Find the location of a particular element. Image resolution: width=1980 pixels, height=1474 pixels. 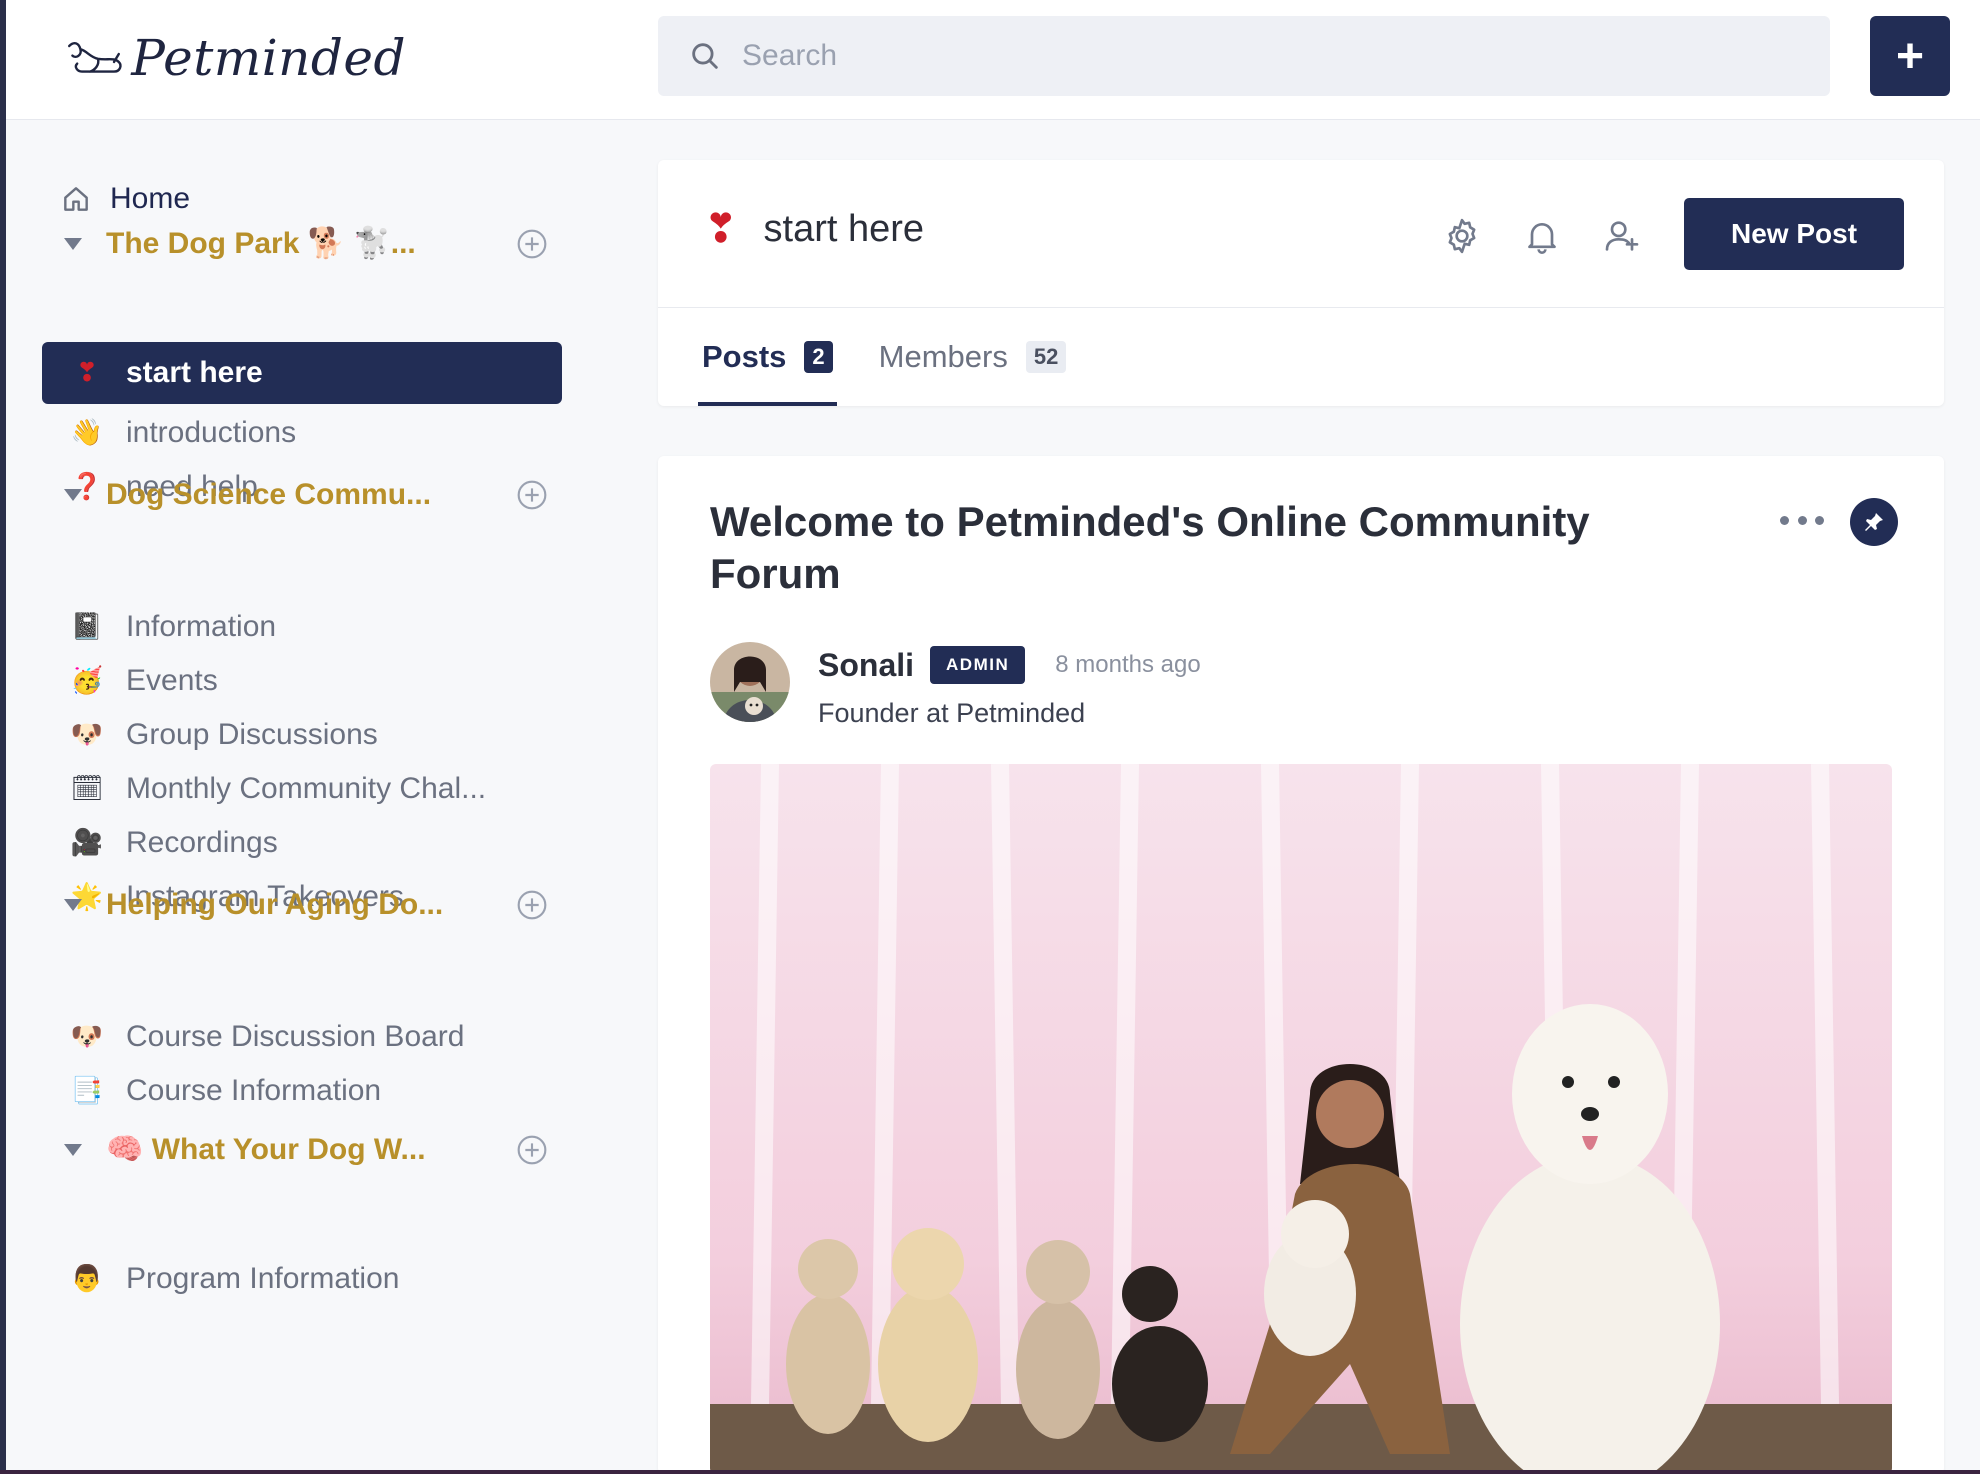

tab-count: 52 is located at coordinates (1046, 357).